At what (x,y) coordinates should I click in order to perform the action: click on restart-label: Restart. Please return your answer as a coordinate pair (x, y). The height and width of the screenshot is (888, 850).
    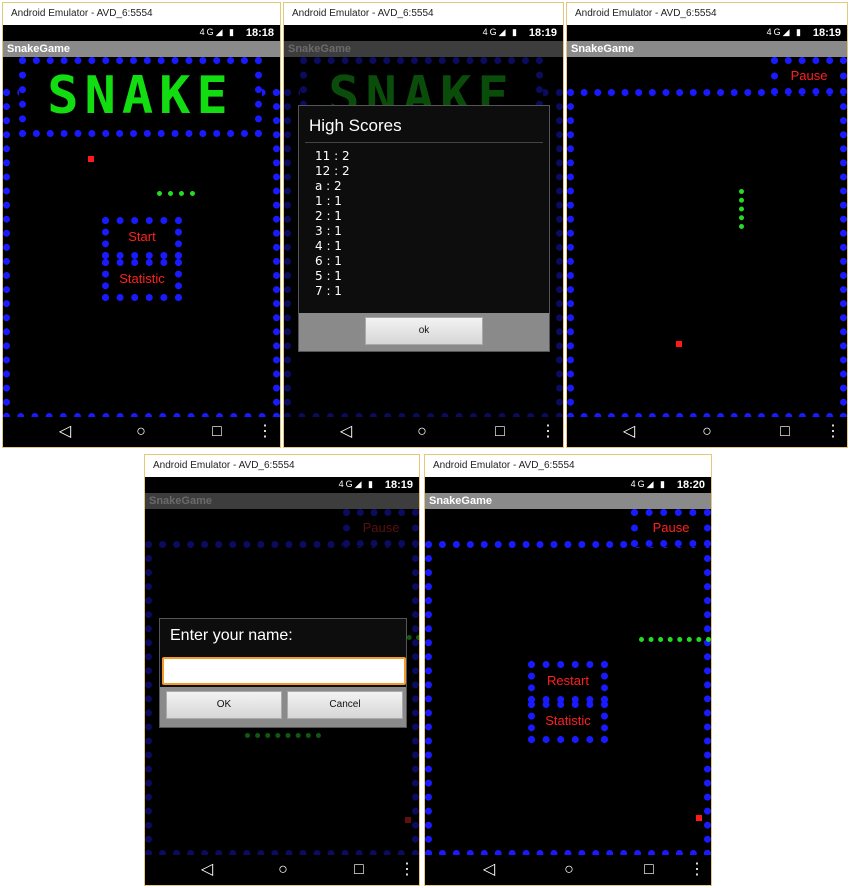
    Looking at the image, I should click on (568, 680).